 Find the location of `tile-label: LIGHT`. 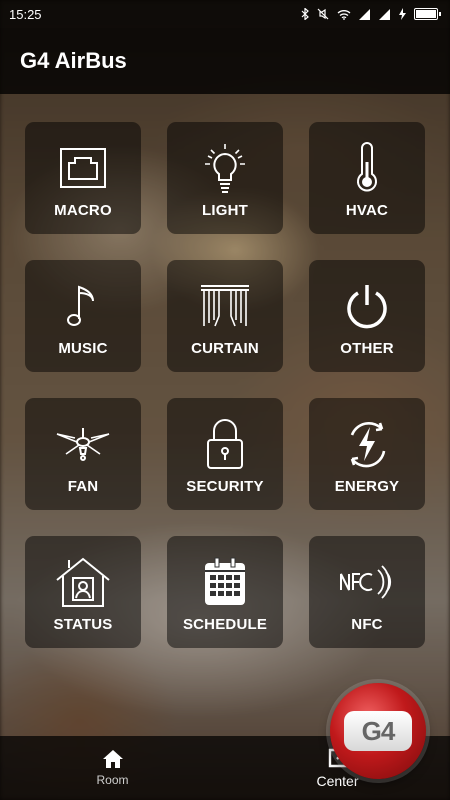

tile-label: LIGHT is located at coordinates (225, 210).